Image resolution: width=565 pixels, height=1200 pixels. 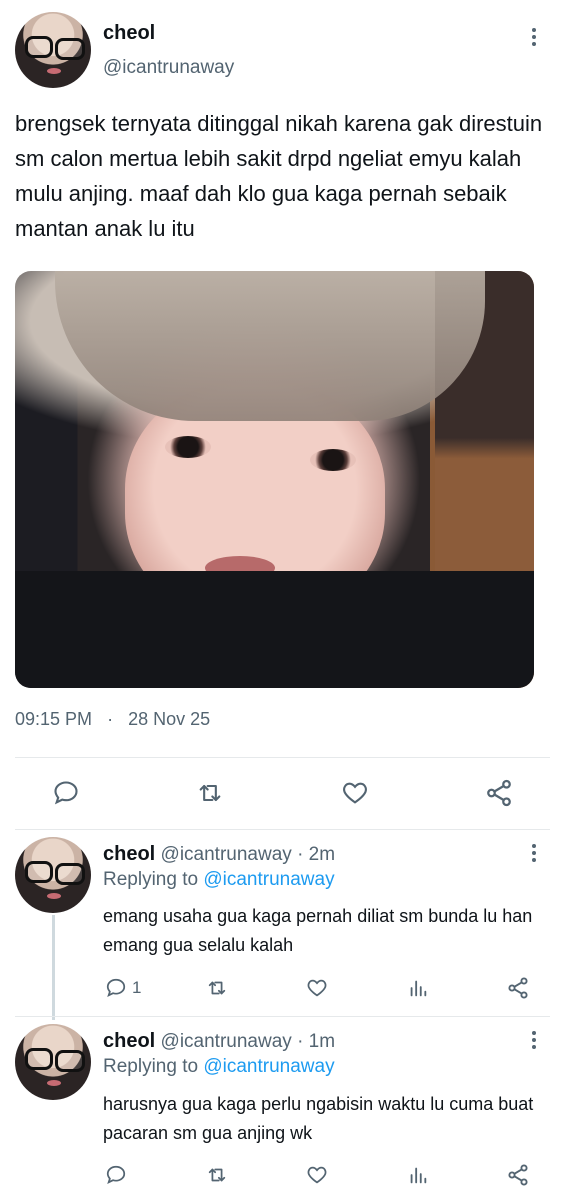 What do you see at coordinates (355, 793) in the screenshot?
I see `like-icon` at bounding box center [355, 793].